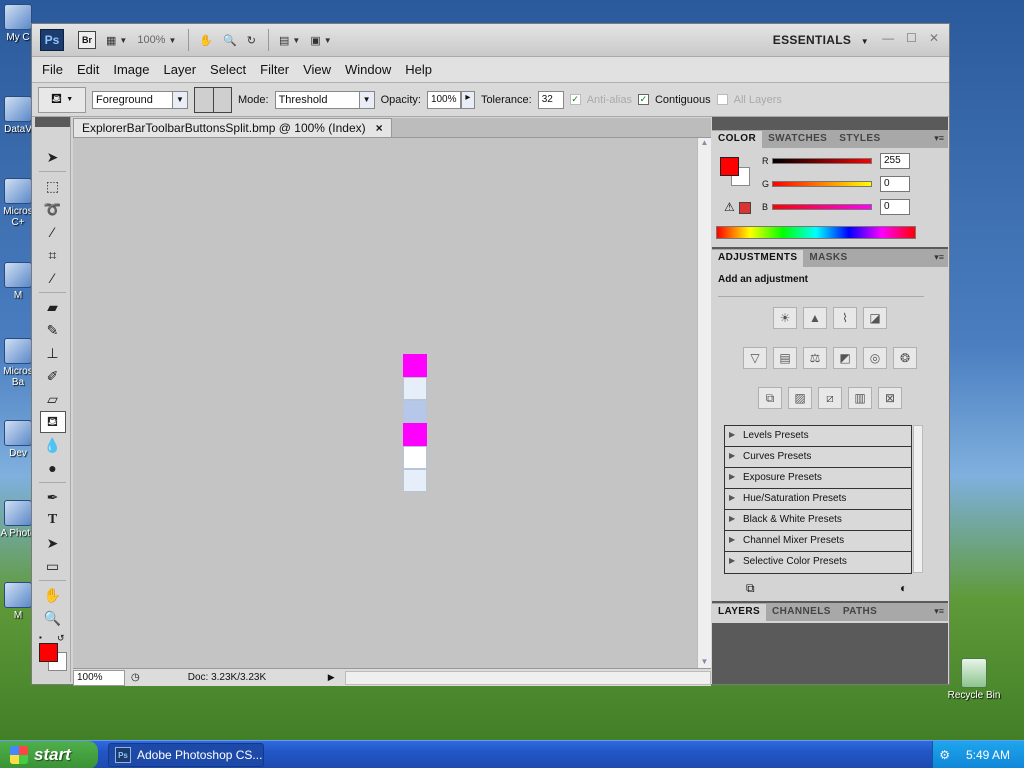  I want to click on presets-scrollbar, so click(918, 499).